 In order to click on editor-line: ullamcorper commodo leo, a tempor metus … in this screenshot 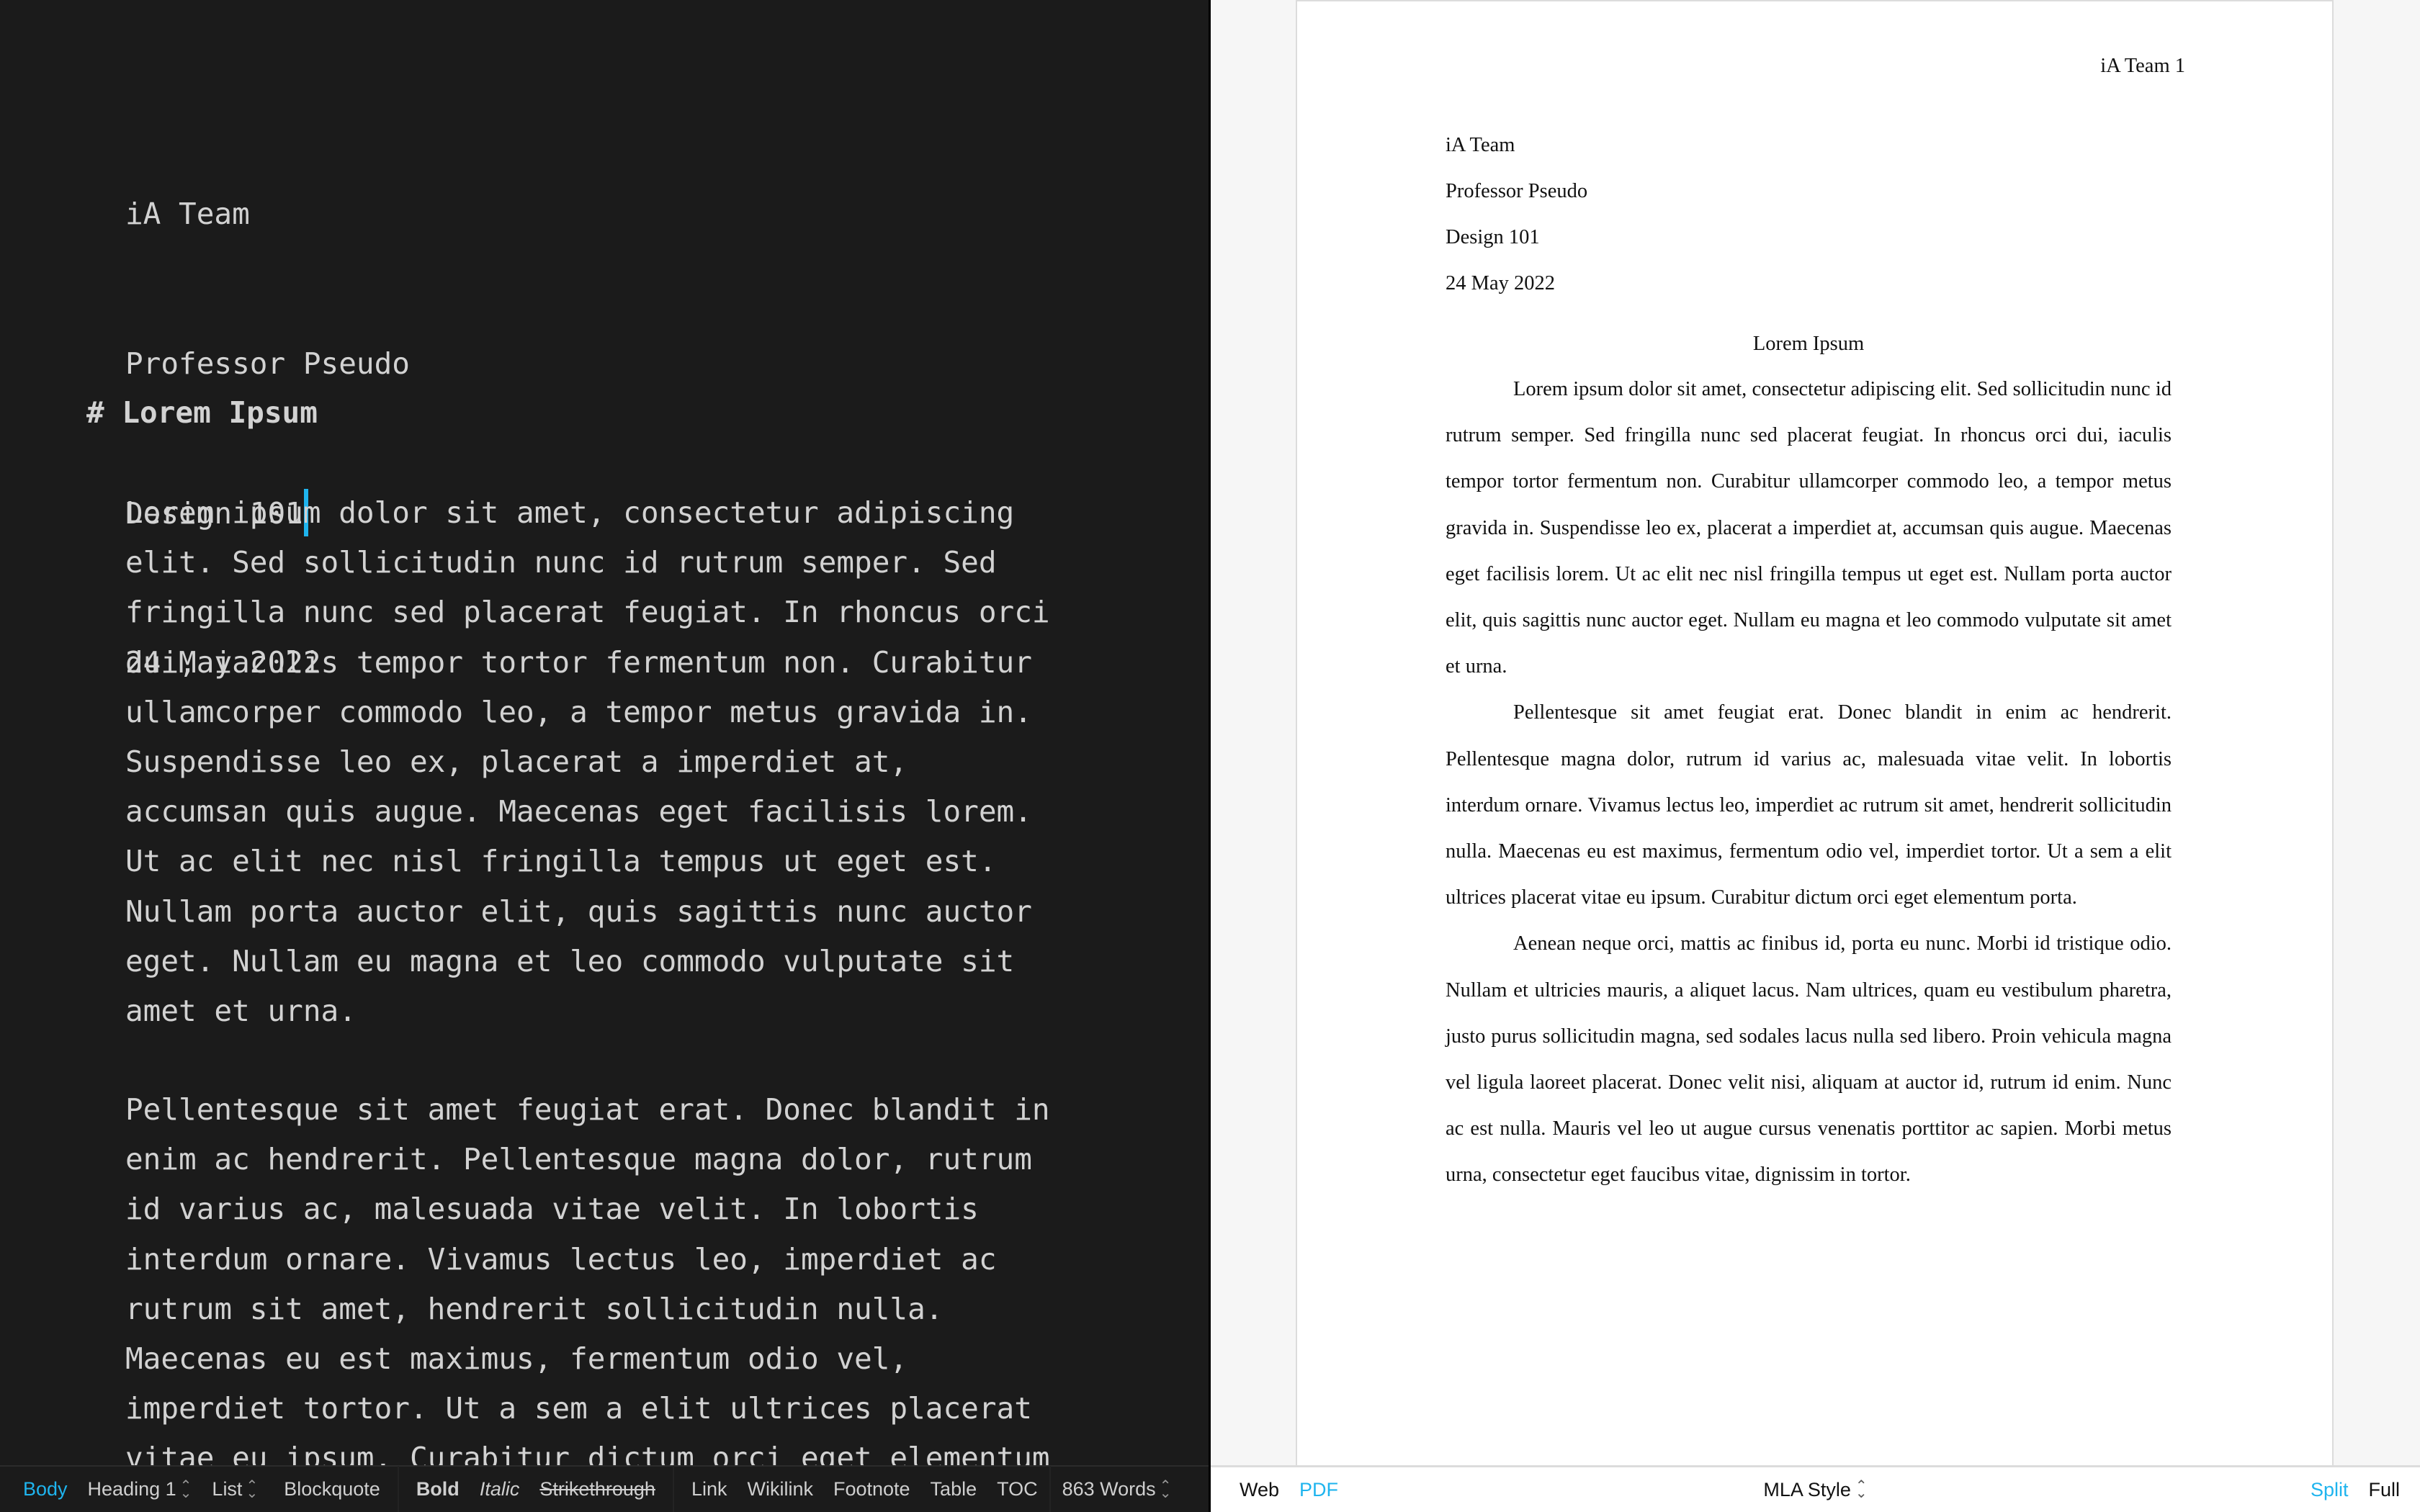, I will do `click(607, 712)`.